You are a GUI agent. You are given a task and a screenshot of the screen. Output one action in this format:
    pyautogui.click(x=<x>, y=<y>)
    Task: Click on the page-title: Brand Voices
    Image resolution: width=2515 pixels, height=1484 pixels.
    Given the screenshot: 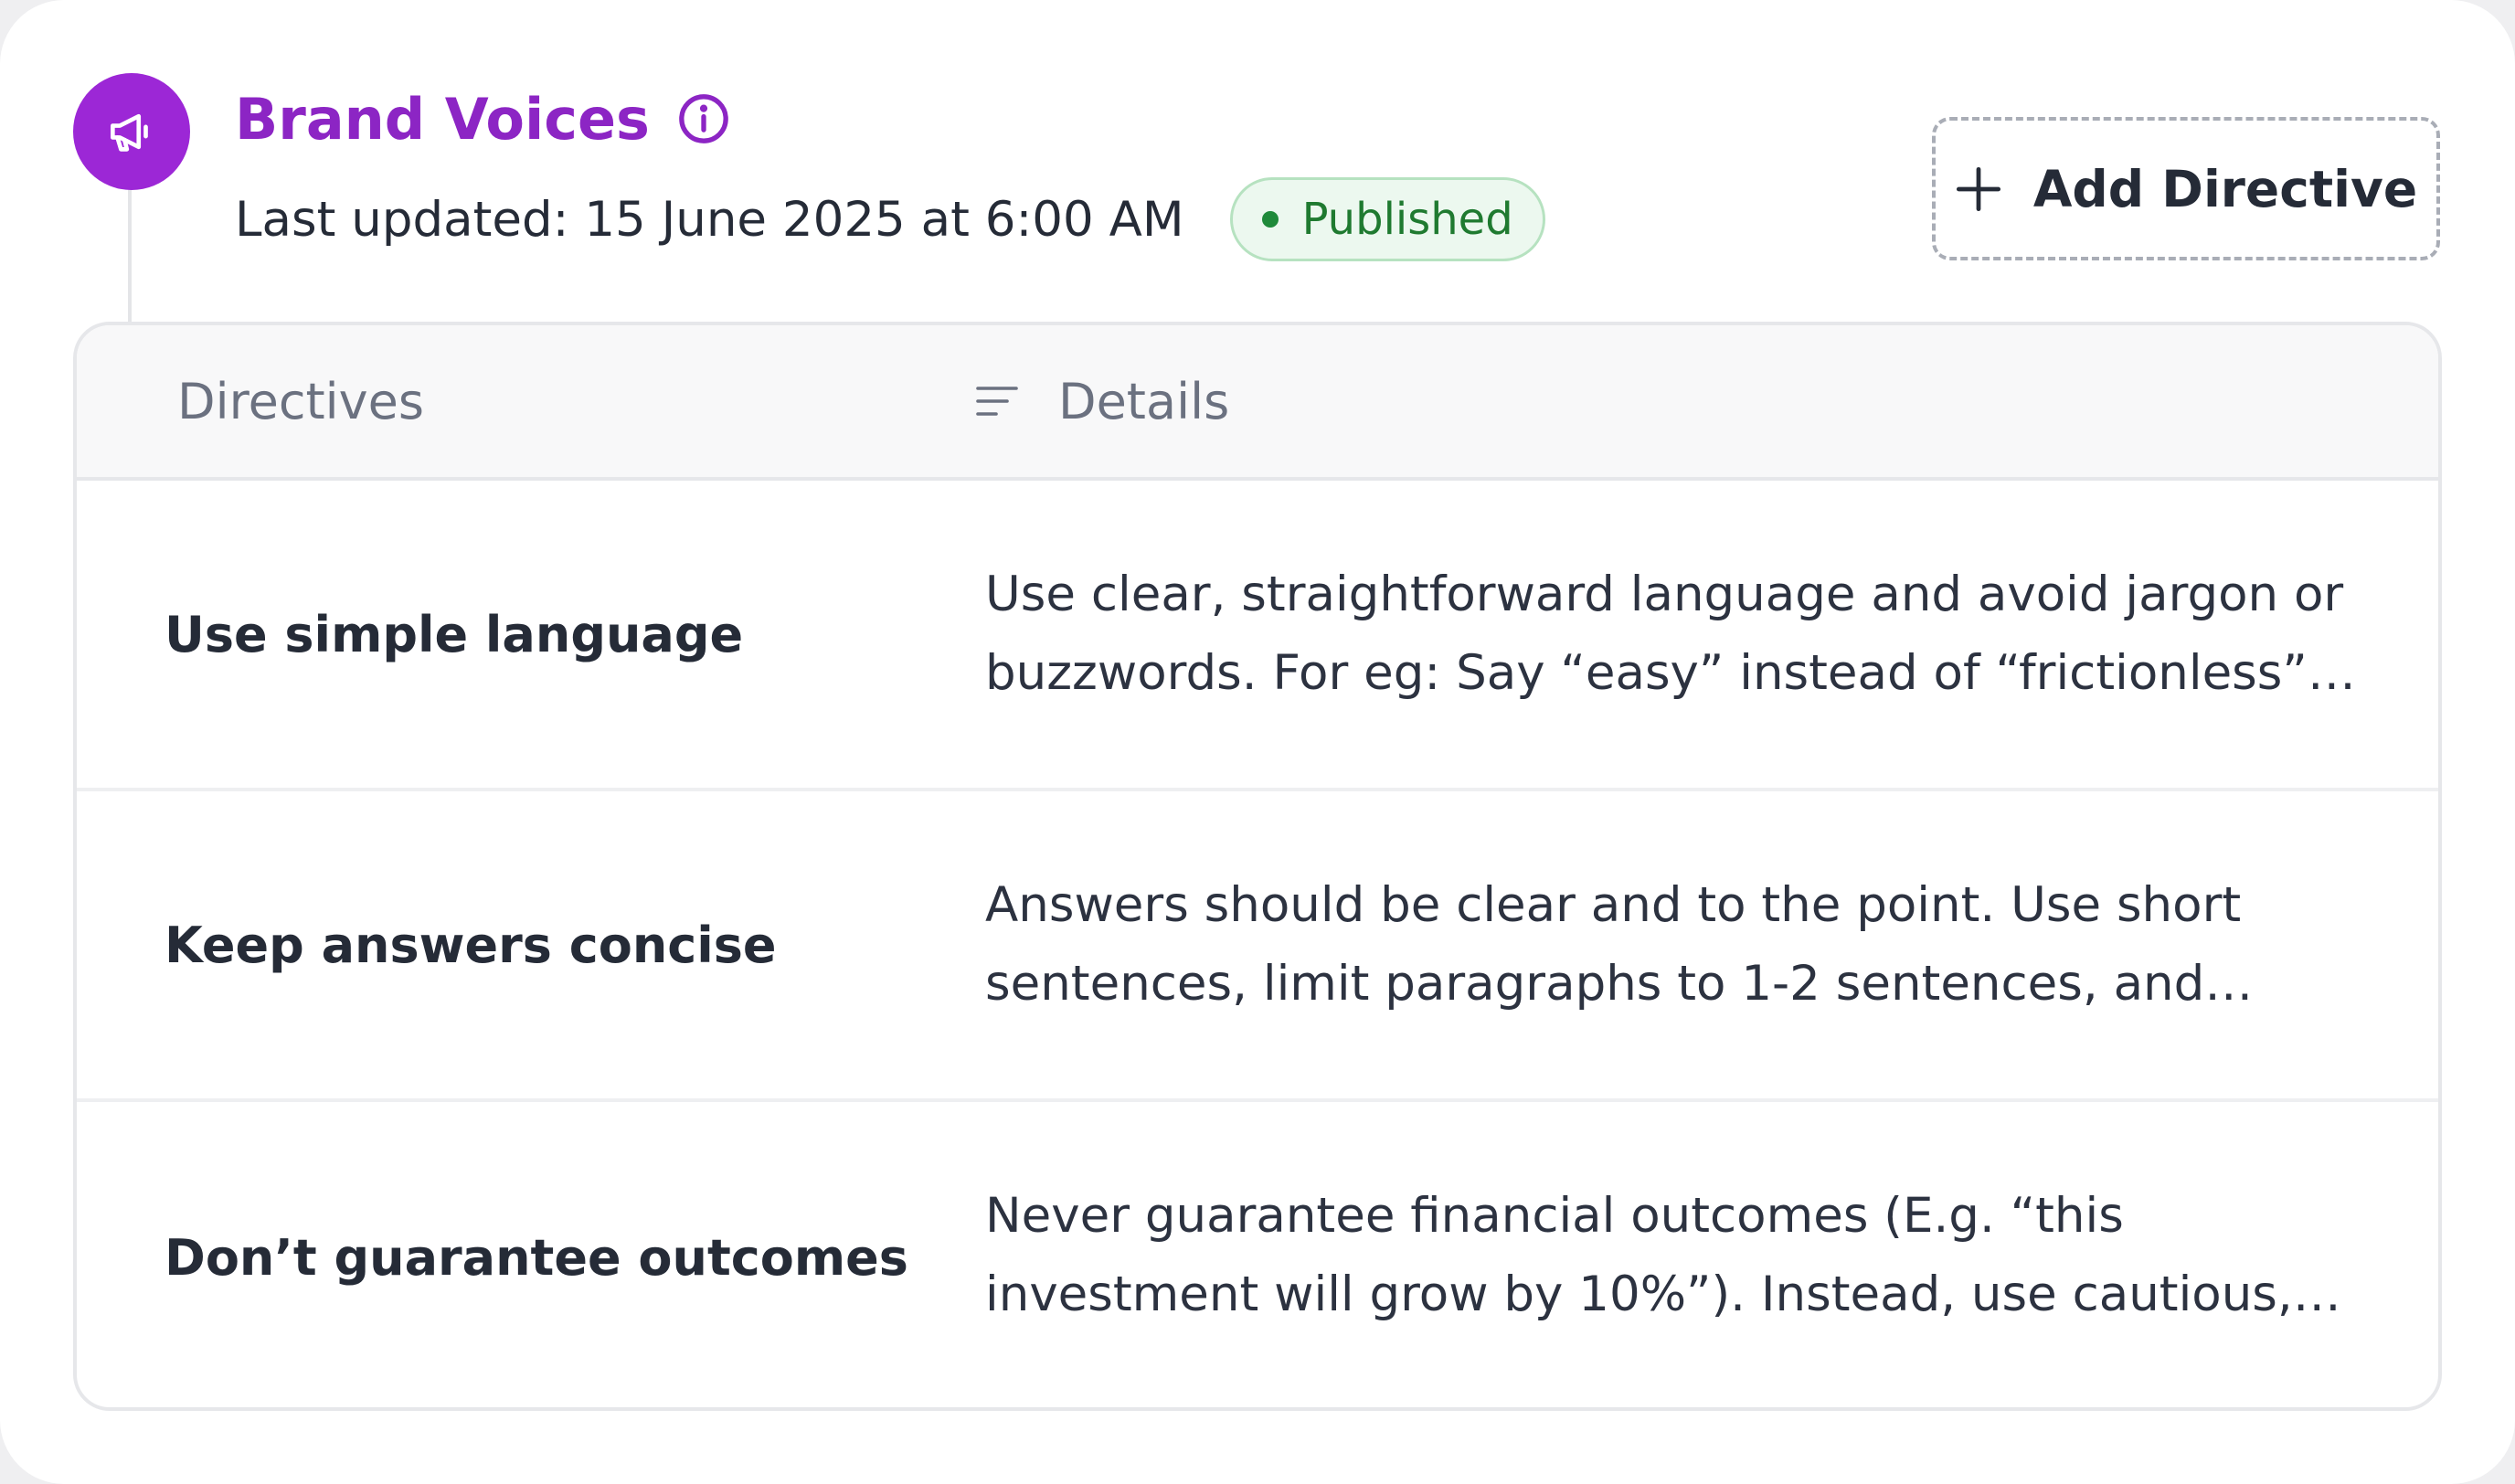 What is the action you would take?
    pyautogui.click(x=443, y=119)
    